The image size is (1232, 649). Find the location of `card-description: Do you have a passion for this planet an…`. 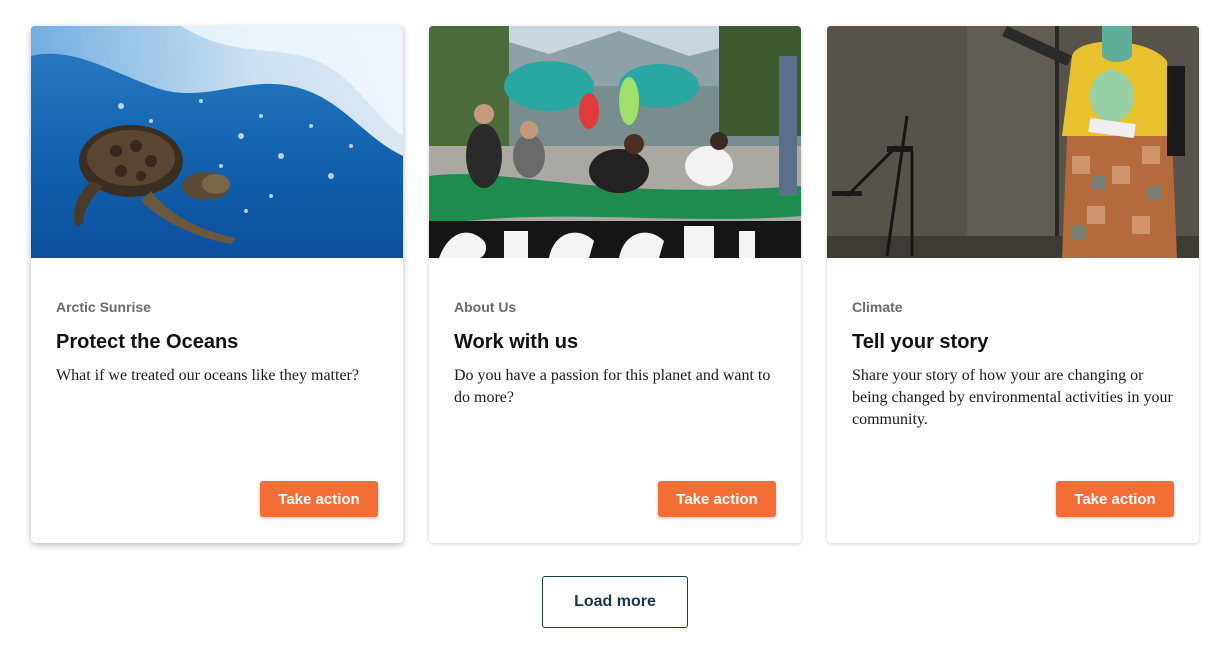

card-description: Do you have a passion for this planet an… is located at coordinates (612, 386).